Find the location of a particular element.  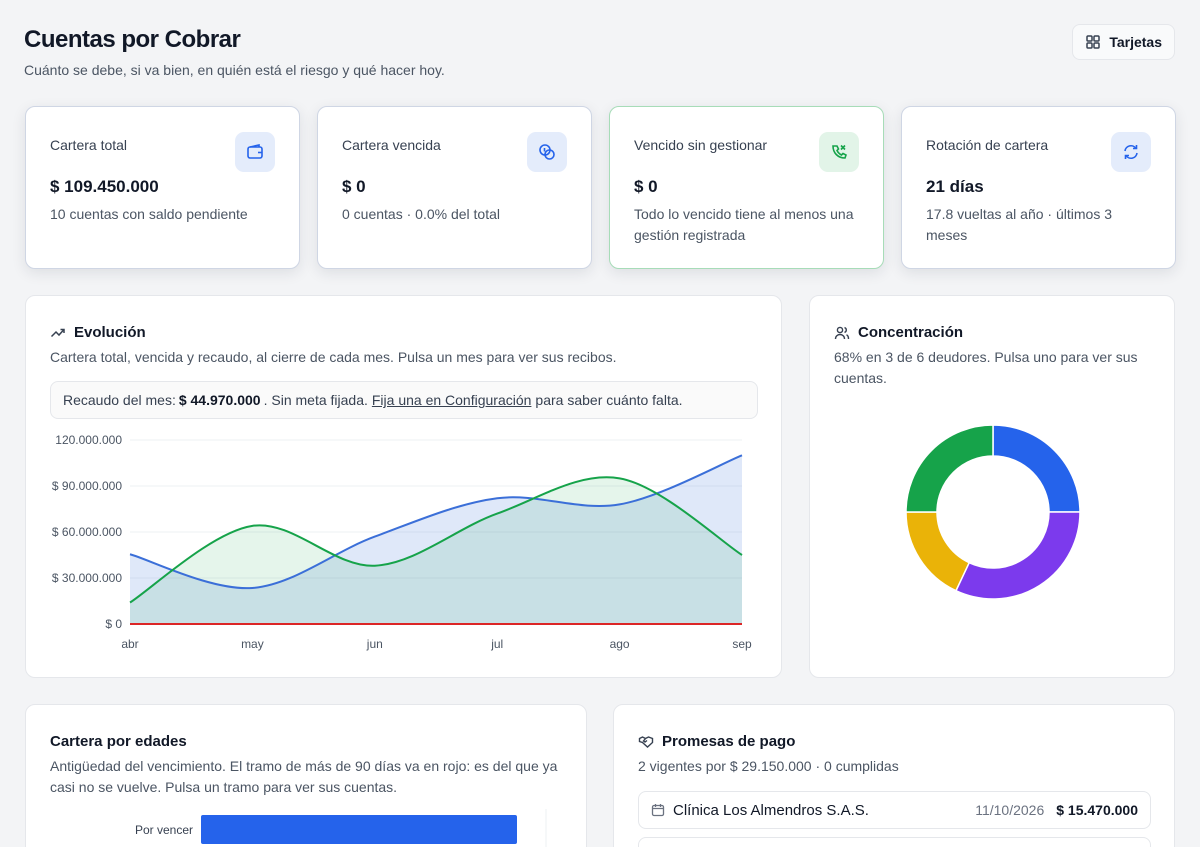

x-tick-label: jun is located at coordinates (374, 644).